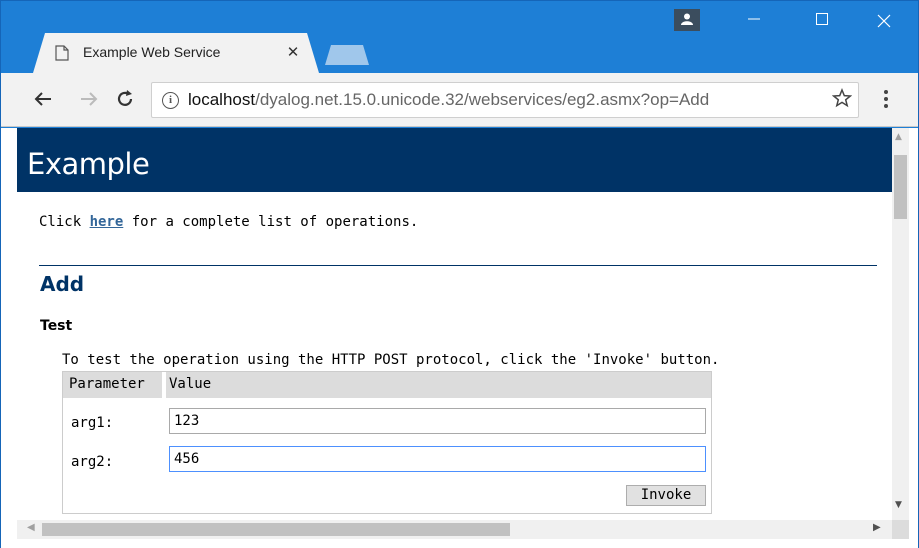 The width and height of the screenshot is (919, 548). I want to click on reload-button, so click(125, 99).